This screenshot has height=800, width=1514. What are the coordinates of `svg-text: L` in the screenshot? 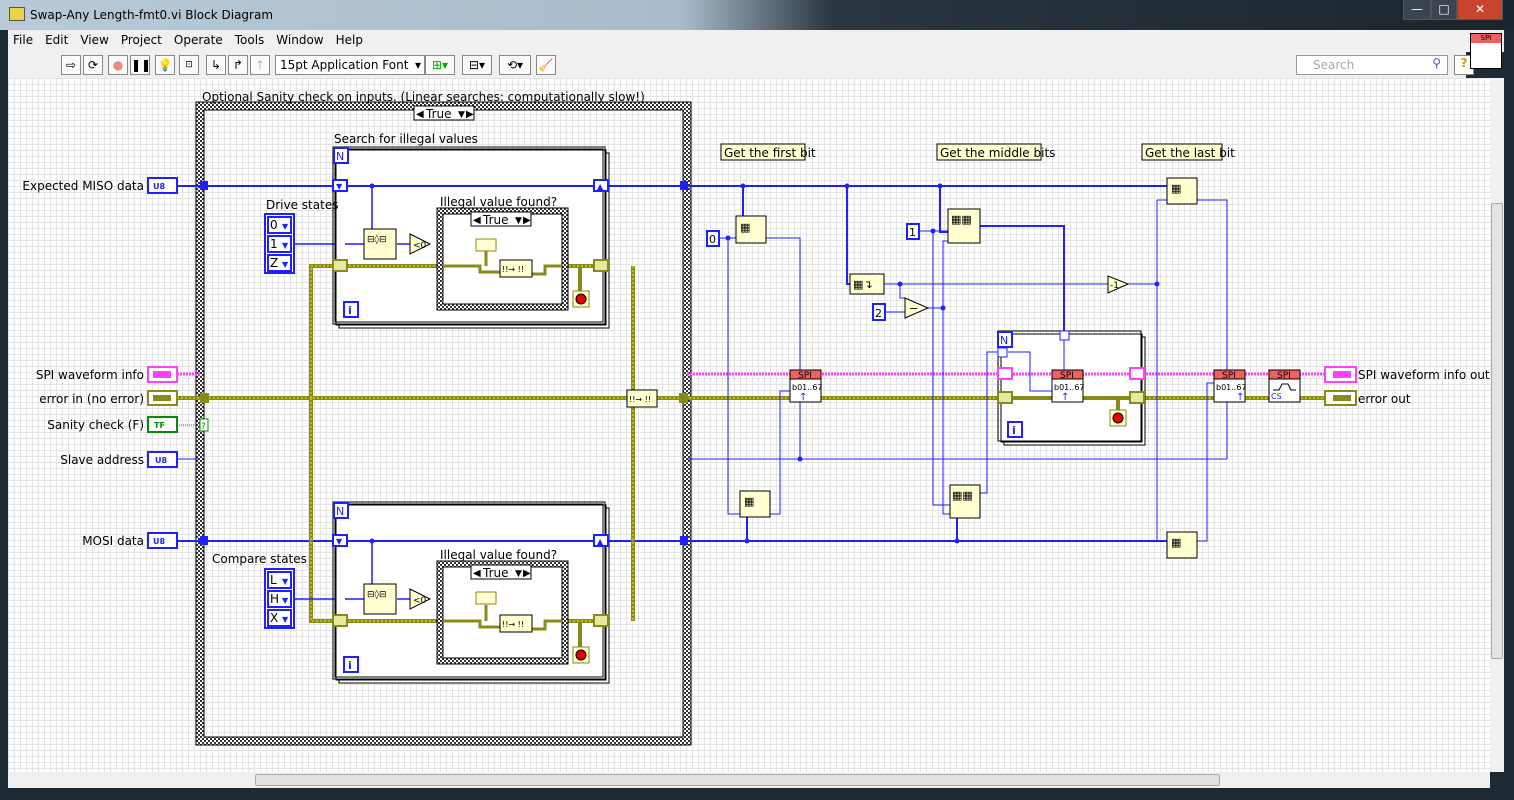 It's located at (273, 580).